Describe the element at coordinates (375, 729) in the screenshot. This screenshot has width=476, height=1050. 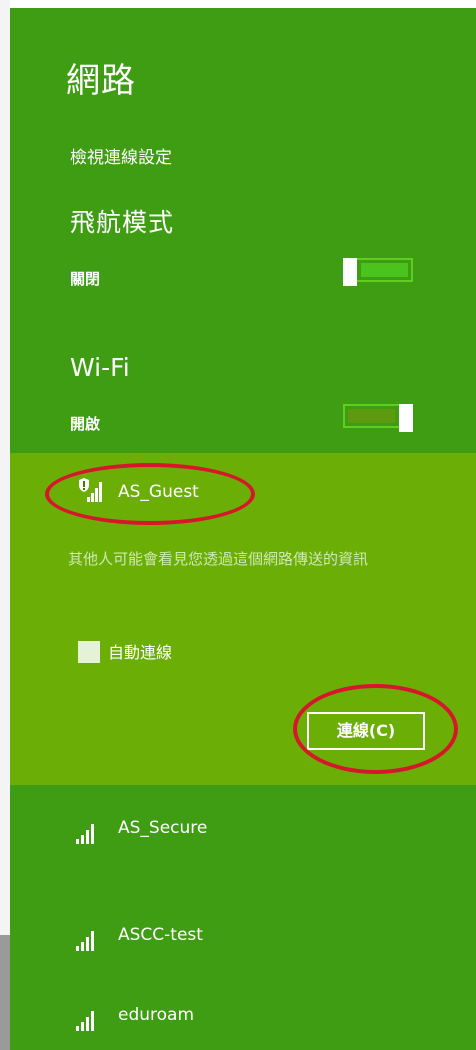
I see `annotation-circle-connect` at that location.